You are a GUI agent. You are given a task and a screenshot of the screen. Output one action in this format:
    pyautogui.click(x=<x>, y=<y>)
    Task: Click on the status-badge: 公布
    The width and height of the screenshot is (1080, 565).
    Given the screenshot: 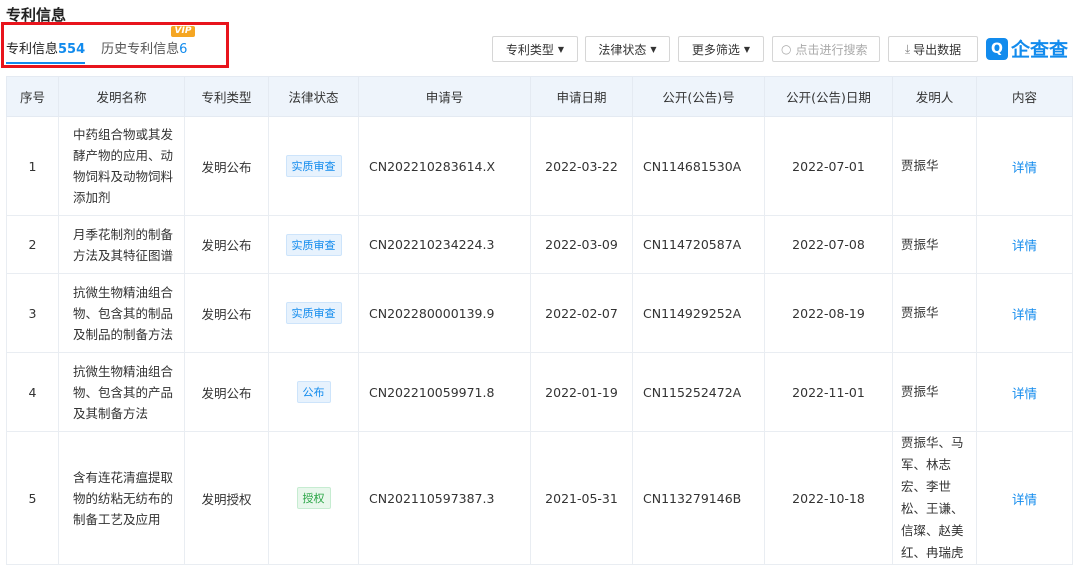 What is the action you would take?
    pyautogui.click(x=313, y=392)
    